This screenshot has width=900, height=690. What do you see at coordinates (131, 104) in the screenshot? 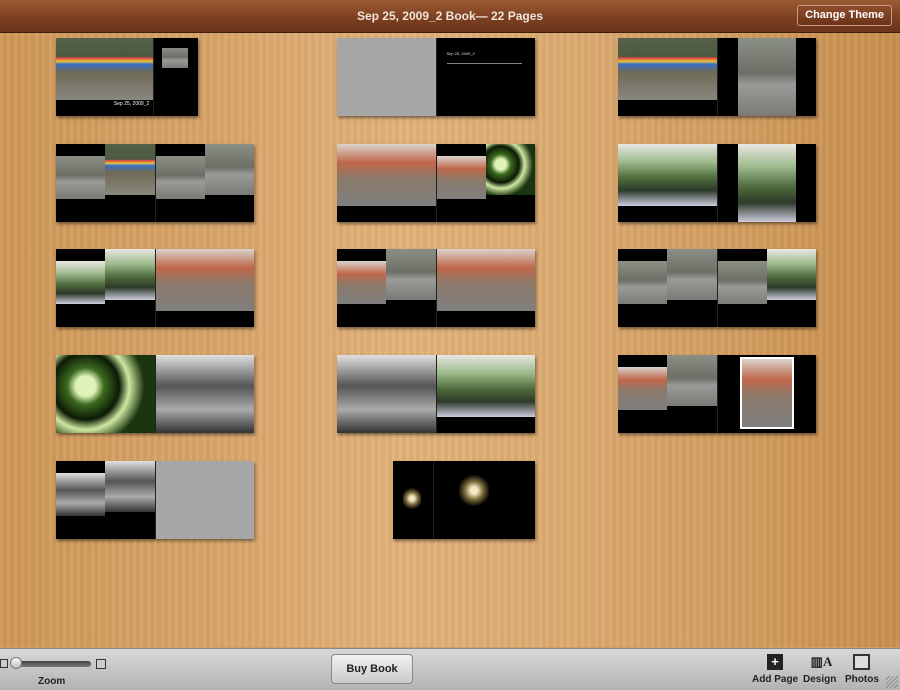
I see `cover-title: Sep 25, 2009_2` at bounding box center [131, 104].